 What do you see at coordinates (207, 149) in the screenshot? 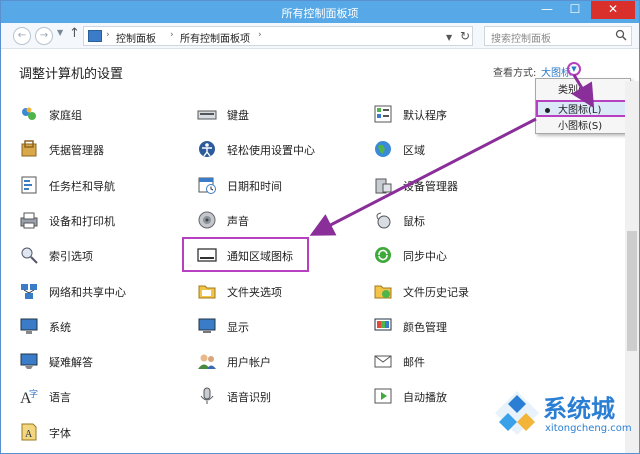
I see `ease-of-access-icon` at bounding box center [207, 149].